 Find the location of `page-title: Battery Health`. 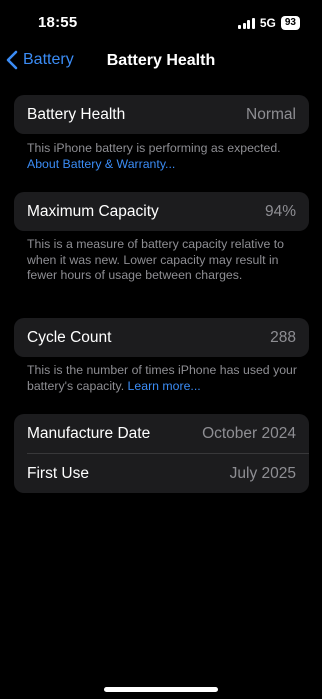

page-title: Battery Health is located at coordinates (161, 60).